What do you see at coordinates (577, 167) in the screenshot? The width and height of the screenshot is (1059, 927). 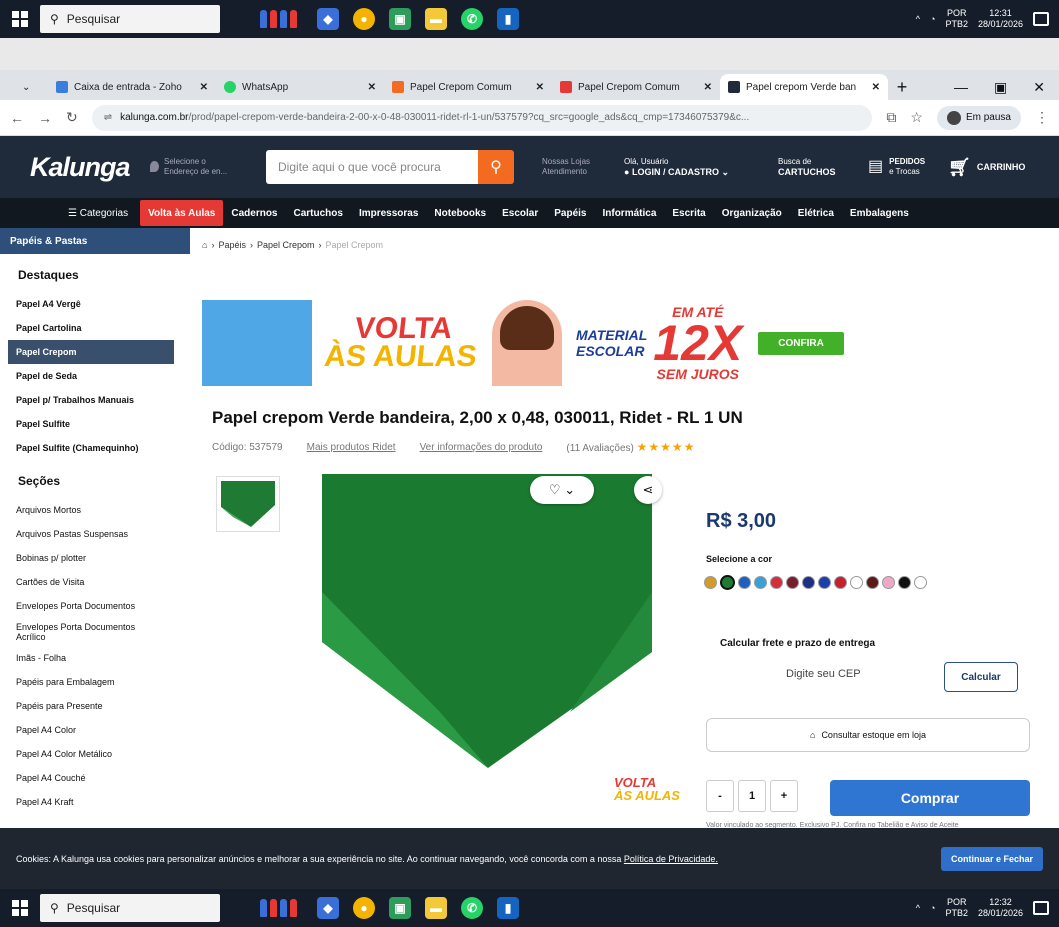 I see `stores-link: Nossas Lojas Atendimento` at bounding box center [577, 167].